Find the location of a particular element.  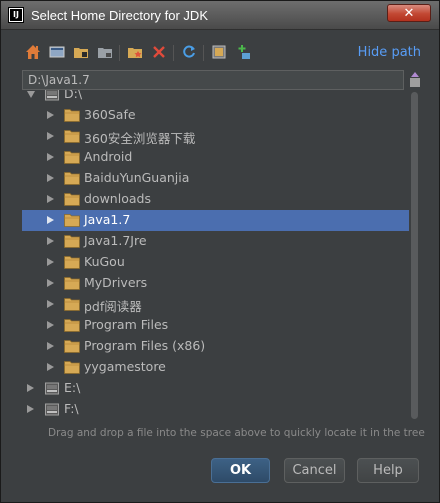

tree-node-label: MyDrivers is located at coordinates (116, 282).